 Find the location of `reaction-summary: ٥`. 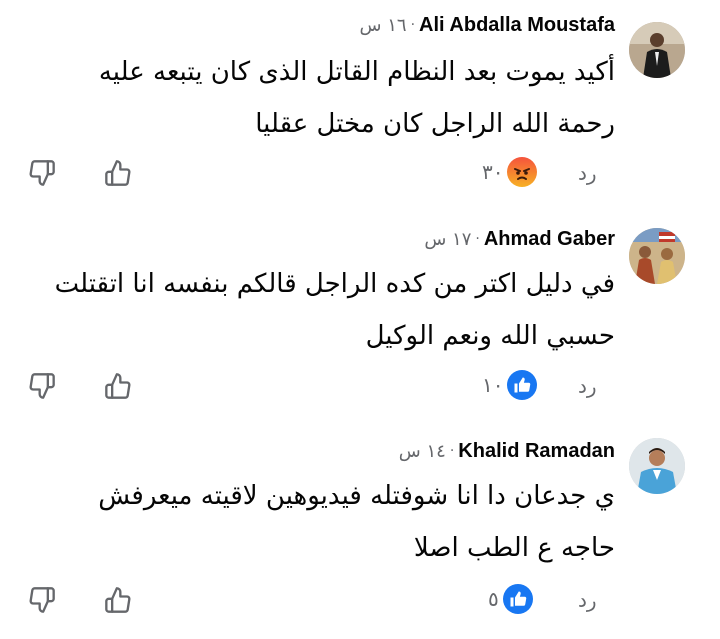

reaction-summary: ٥ is located at coordinates (510, 599).